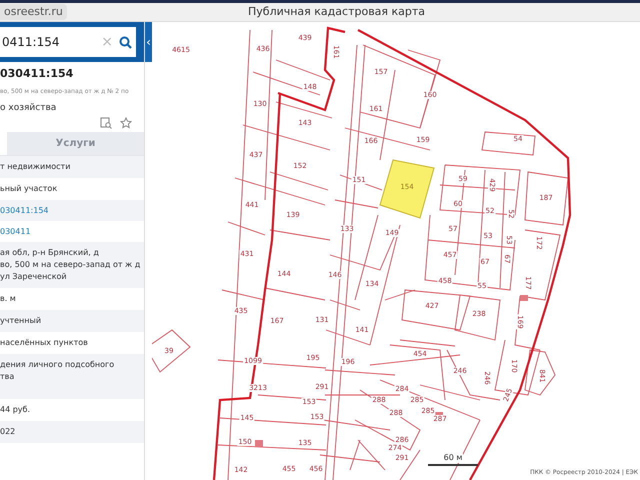 This screenshot has height=480, width=640. Describe the element at coordinates (50, 253) in the screenshot. I see `property-value: ая обл, р-н Брянский, д` at that location.